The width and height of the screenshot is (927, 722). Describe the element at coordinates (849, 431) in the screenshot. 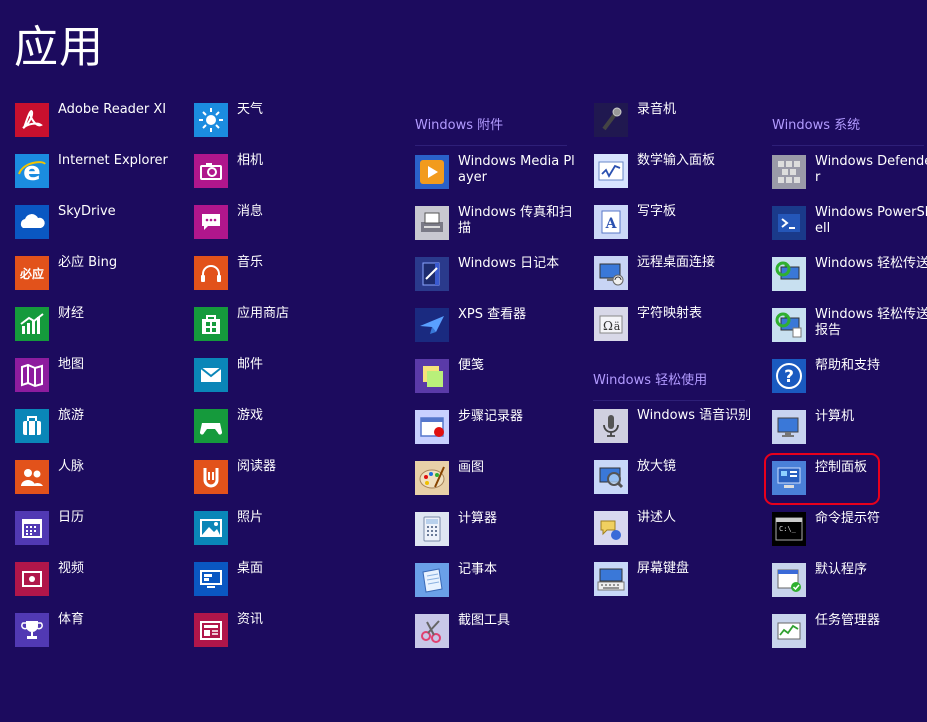

I see `app-tile-computer: 计算机` at that location.